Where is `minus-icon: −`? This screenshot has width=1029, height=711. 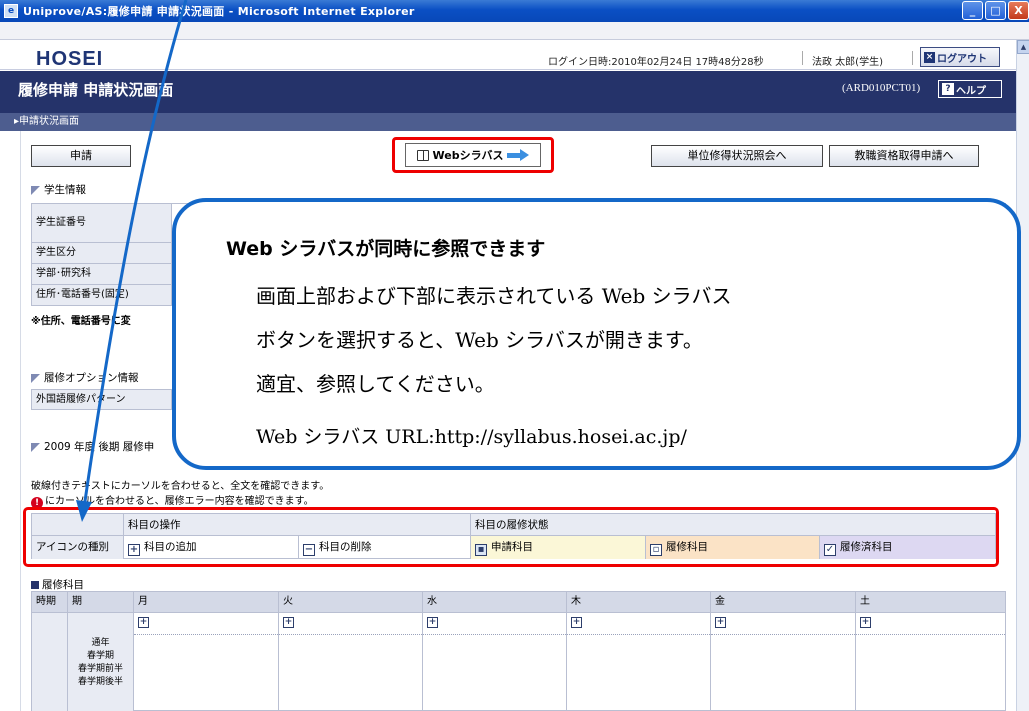 minus-icon: − is located at coordinates (309, 550).